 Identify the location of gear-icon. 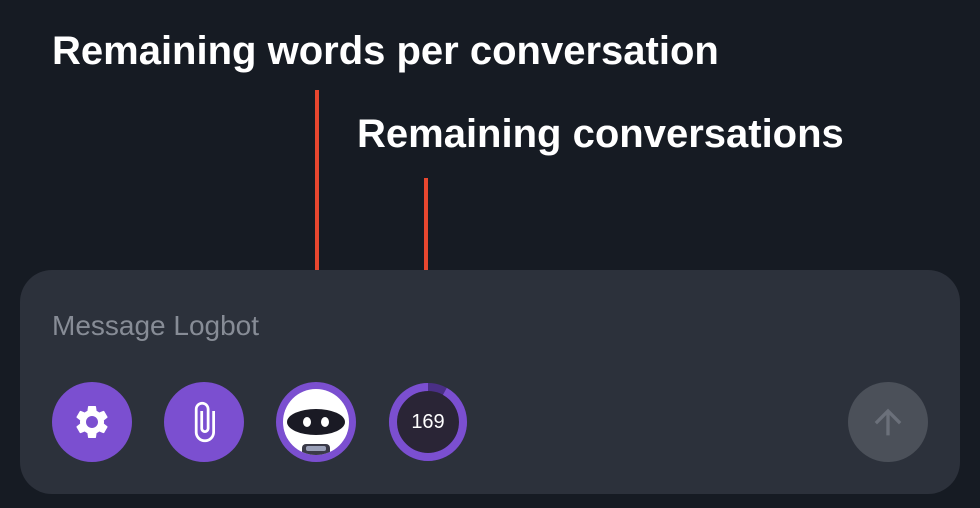
(92, 422).